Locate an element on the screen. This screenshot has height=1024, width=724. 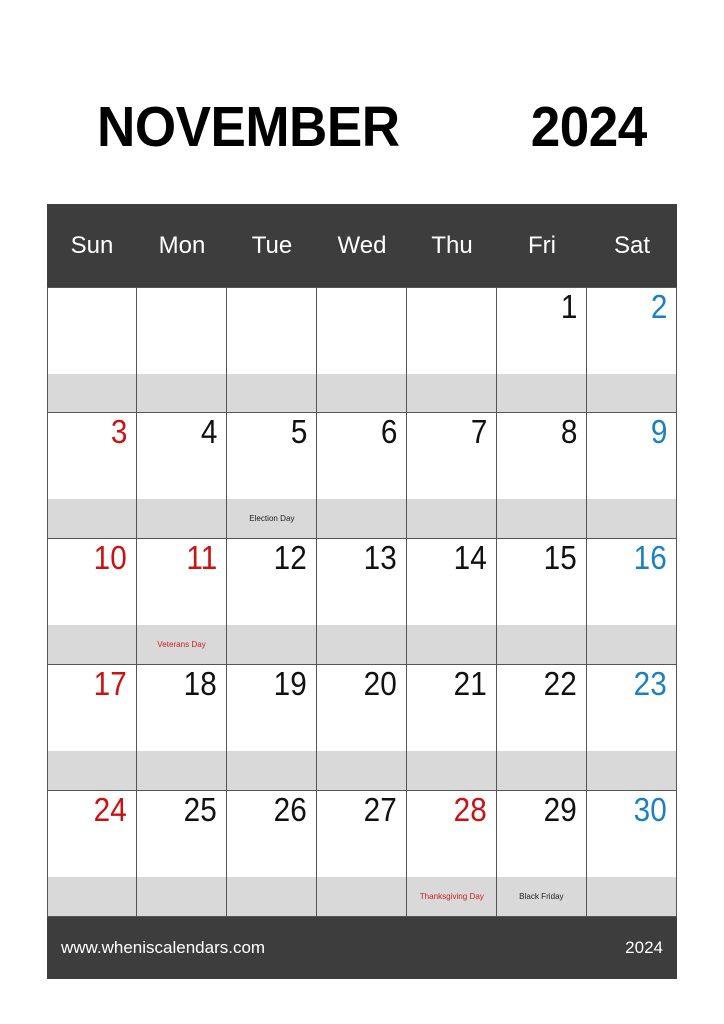
day-cell: 8 is located at coordinates (542, 475).